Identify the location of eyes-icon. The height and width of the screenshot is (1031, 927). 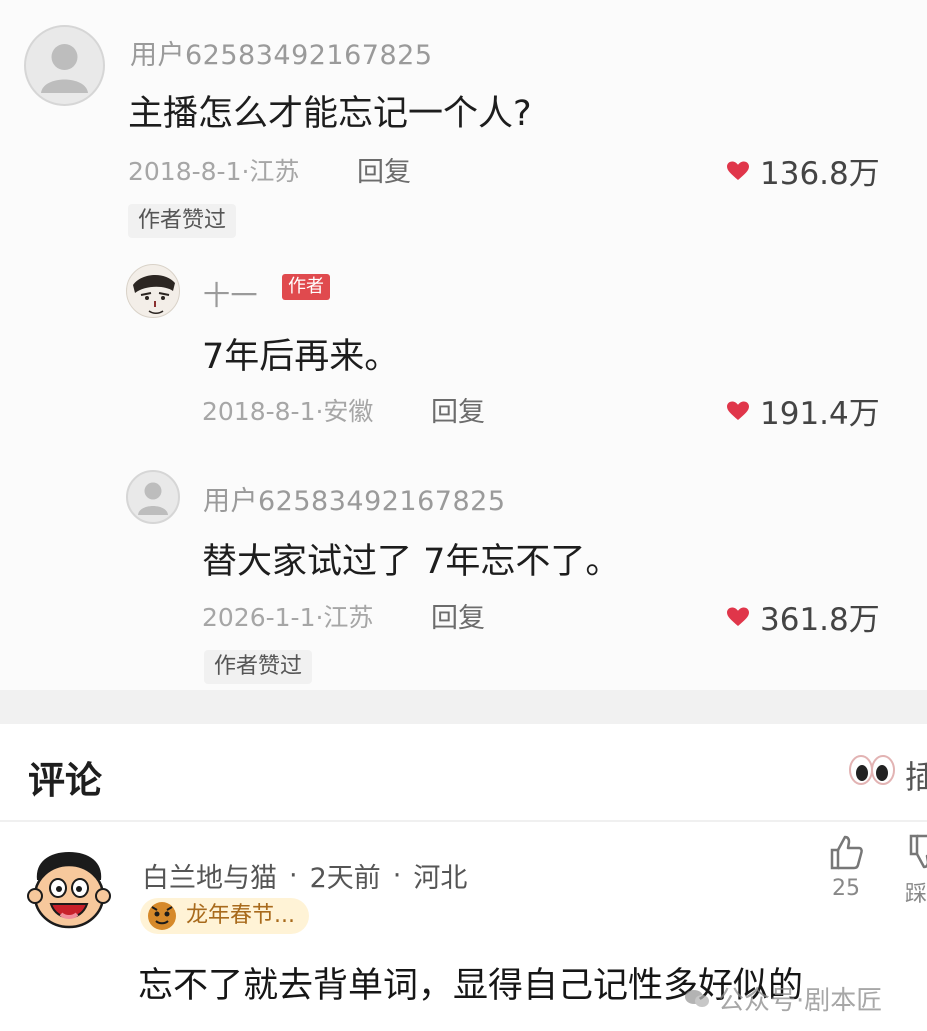
(872, 772).